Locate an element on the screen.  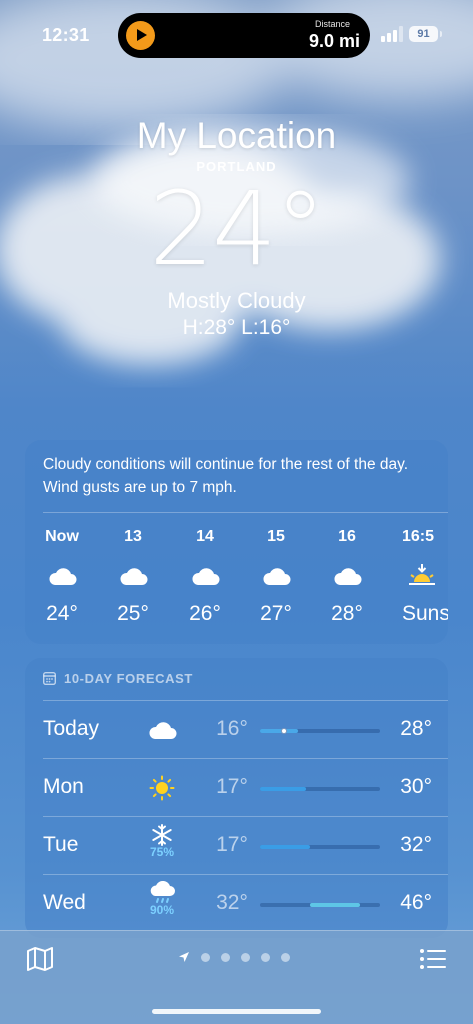
live-activity-value: 9.0 mi is located at coordinates (334, 41).